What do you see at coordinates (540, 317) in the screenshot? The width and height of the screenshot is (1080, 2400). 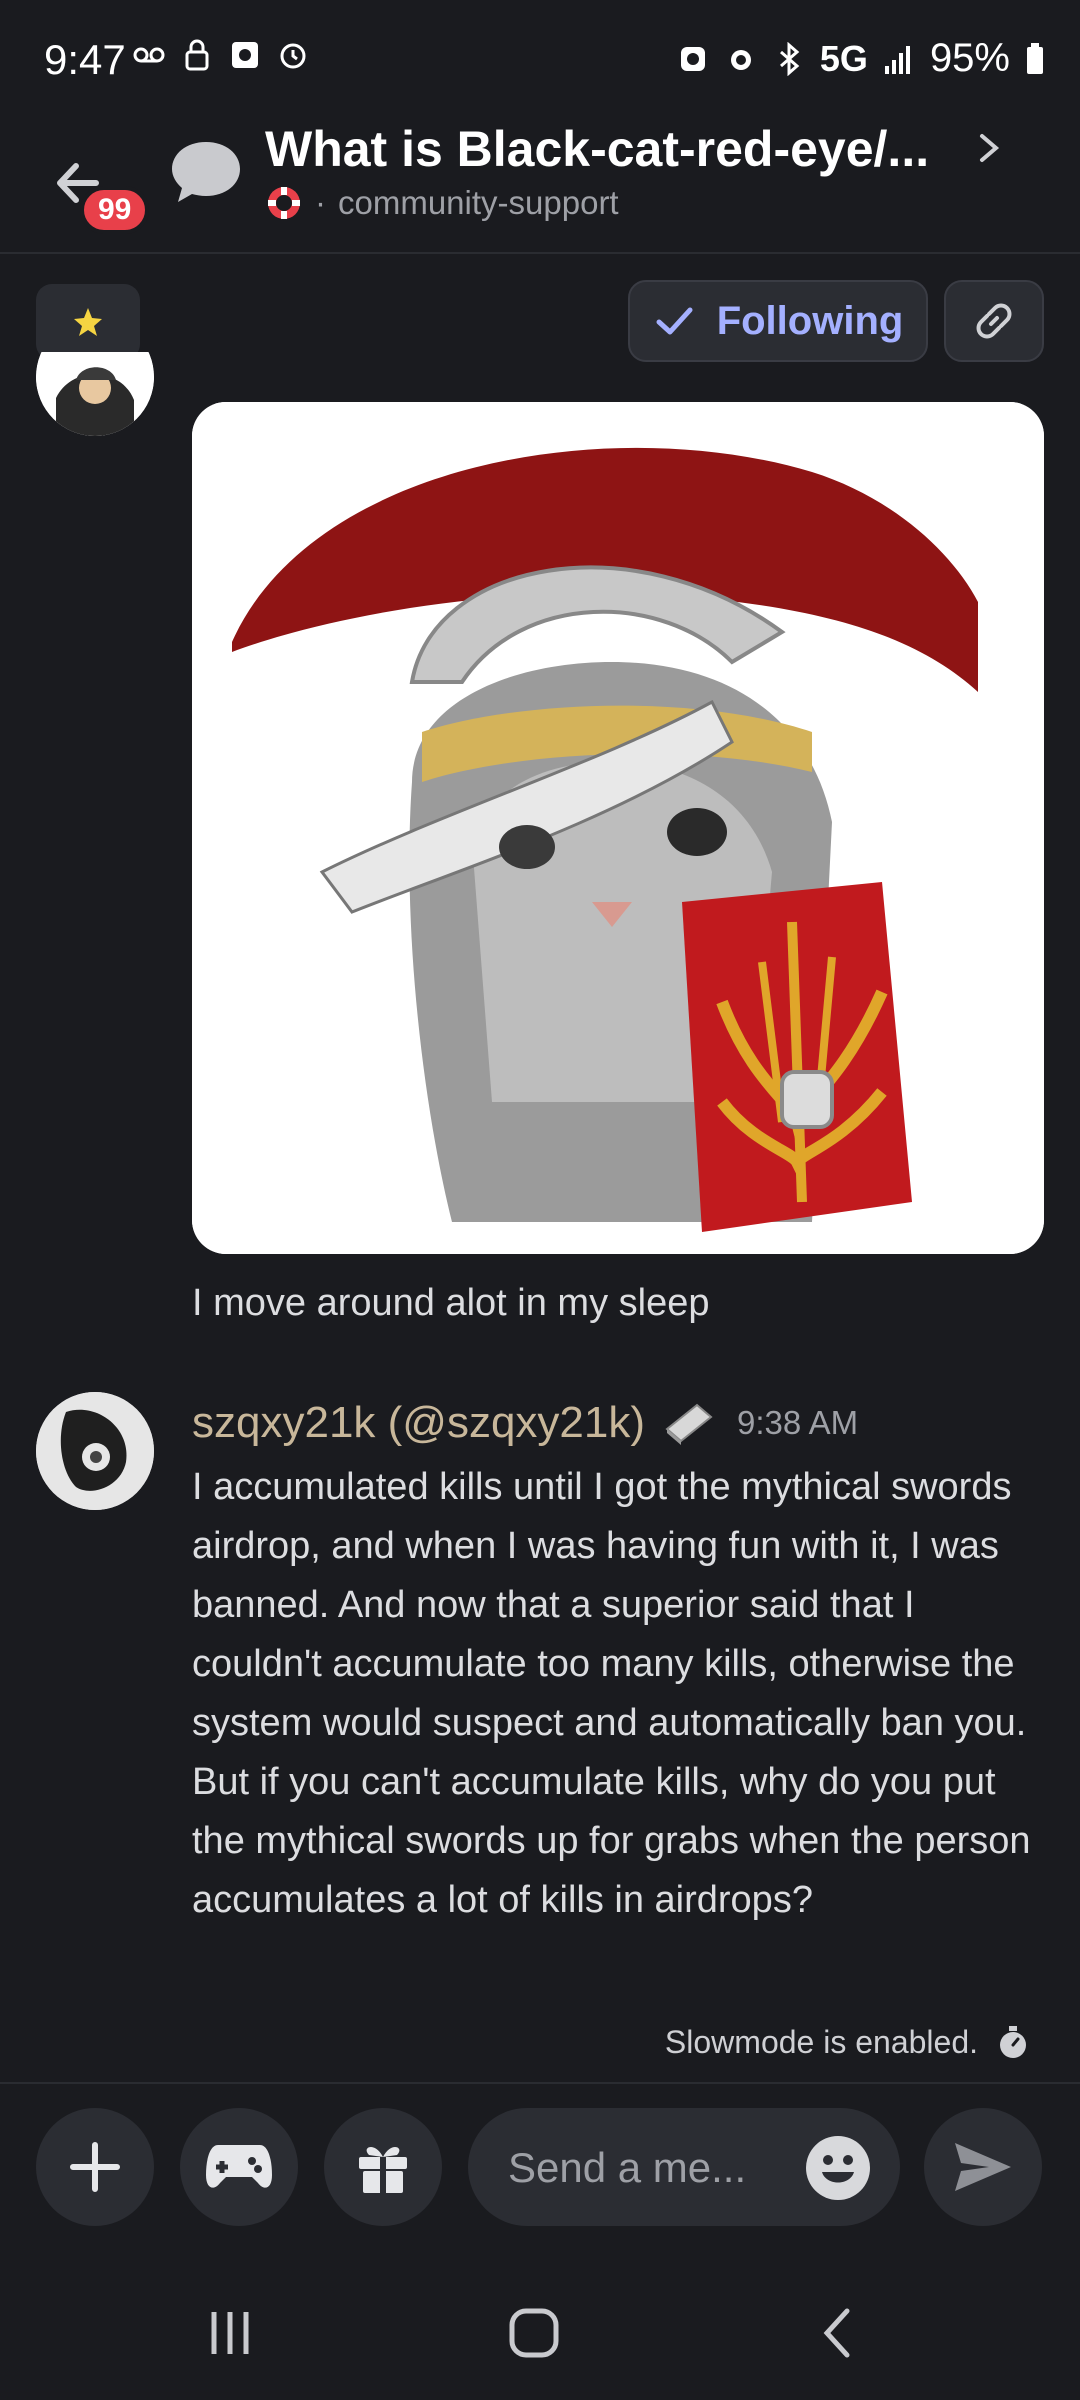 I see `thread-actions: Following` at bounding box center [540, 317].